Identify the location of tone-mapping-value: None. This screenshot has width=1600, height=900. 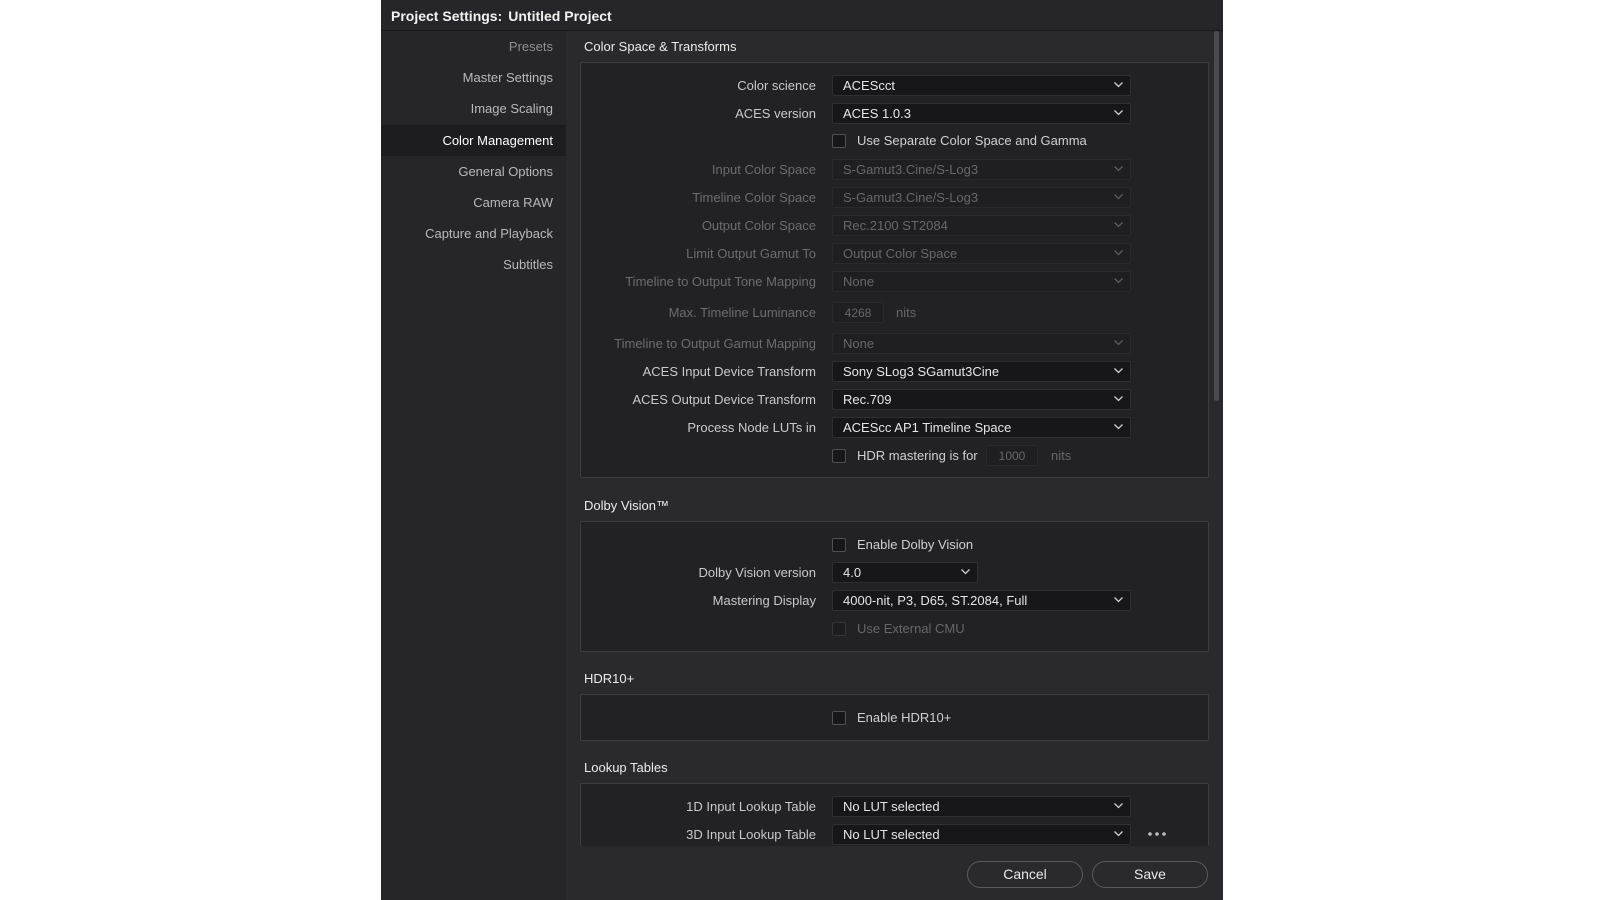
(859, 281).